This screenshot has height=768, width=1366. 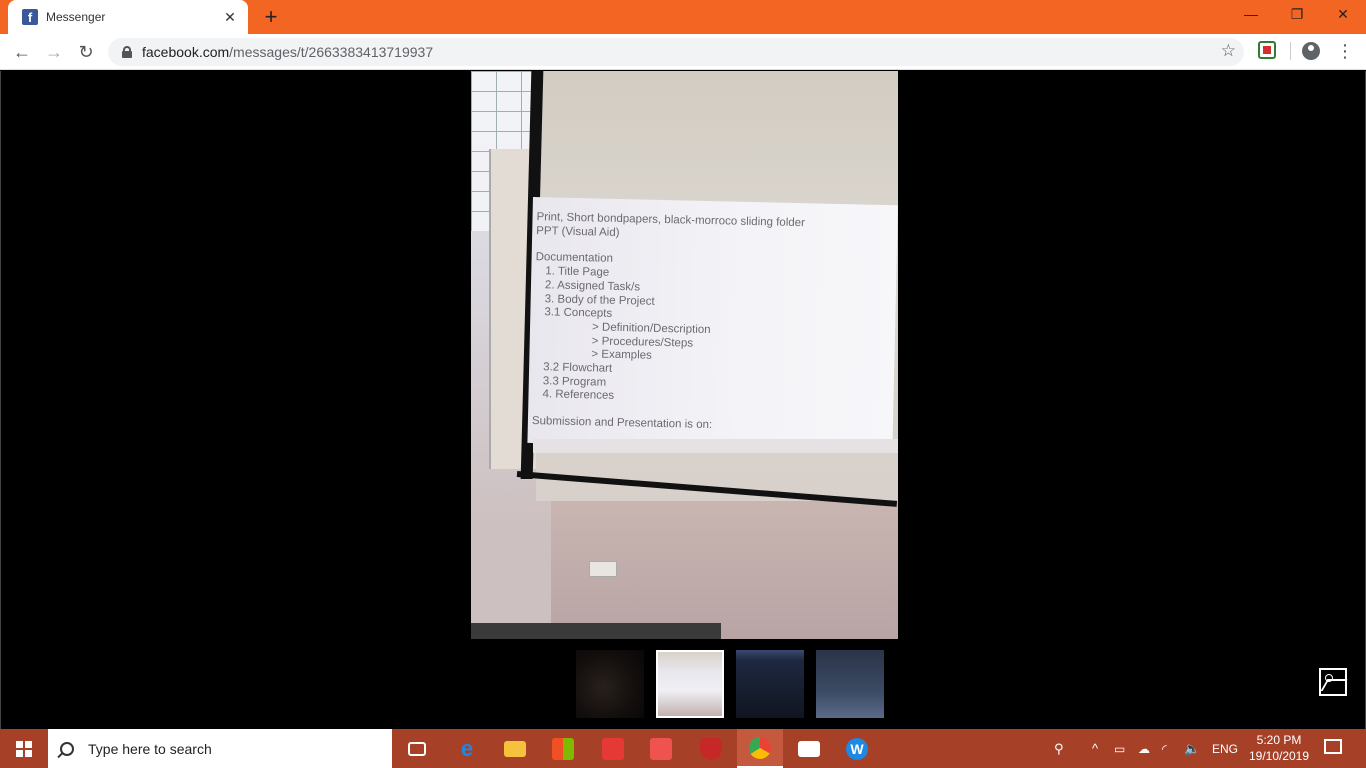 I want to click on mail-icon, so click(x=809, y=748).